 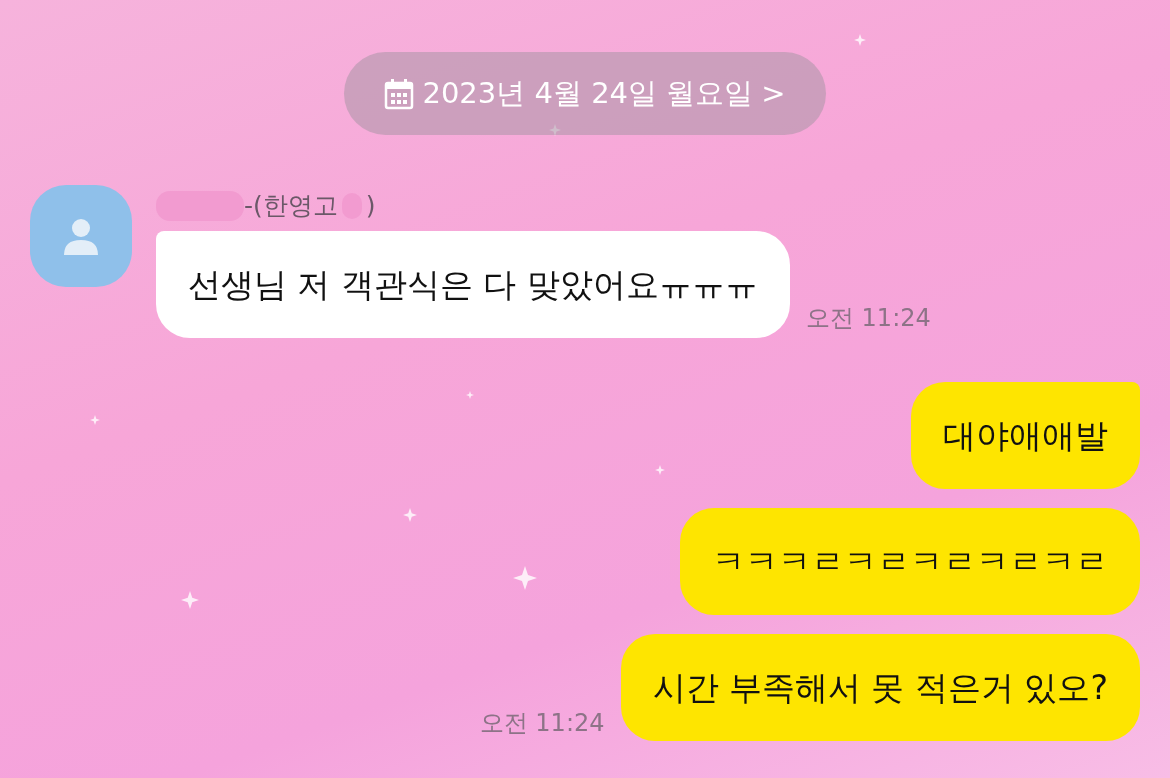 What do you see at coordinates (773, 93) in the screenshot?
I see `chevron-icon: >` at bounding box center [773, 93].